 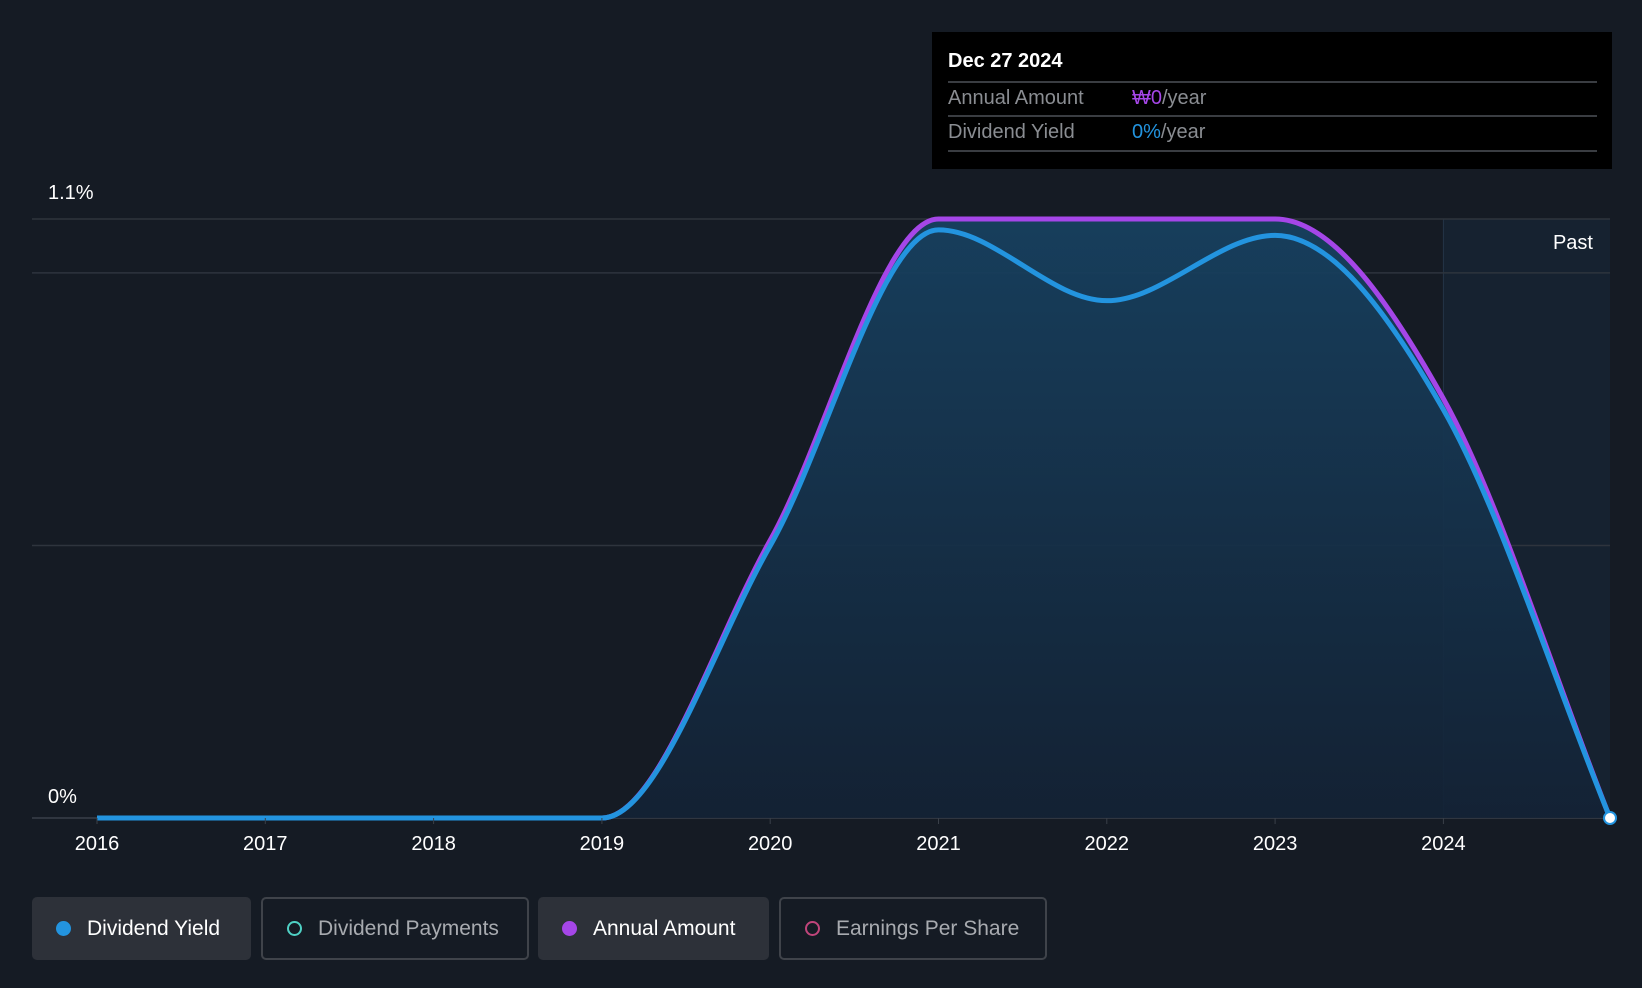 I want to click on tooltip-row-annual-amount: Annual Amount ₩0/year, so click(x=1272, y=98).